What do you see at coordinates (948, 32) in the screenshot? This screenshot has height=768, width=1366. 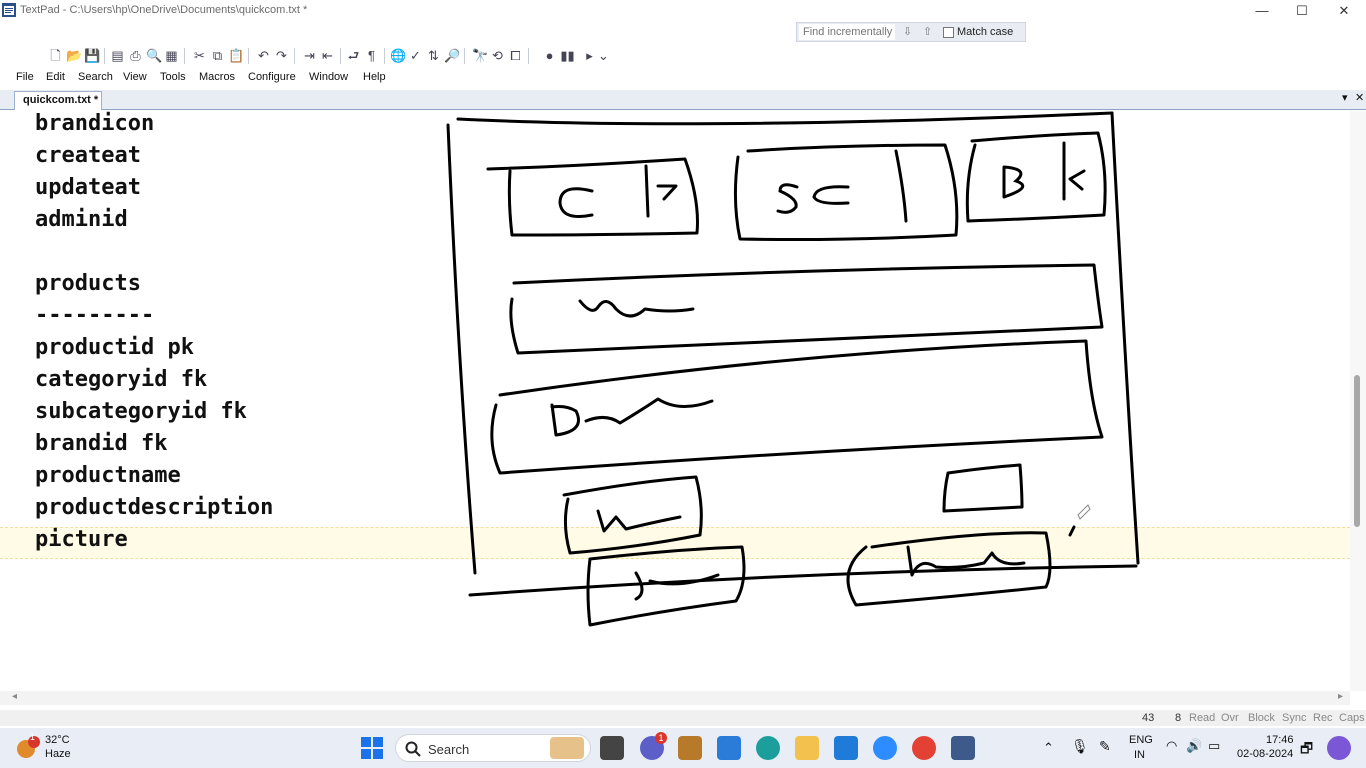 I see `match-case-checkbox` at bounding box center [948, 32].